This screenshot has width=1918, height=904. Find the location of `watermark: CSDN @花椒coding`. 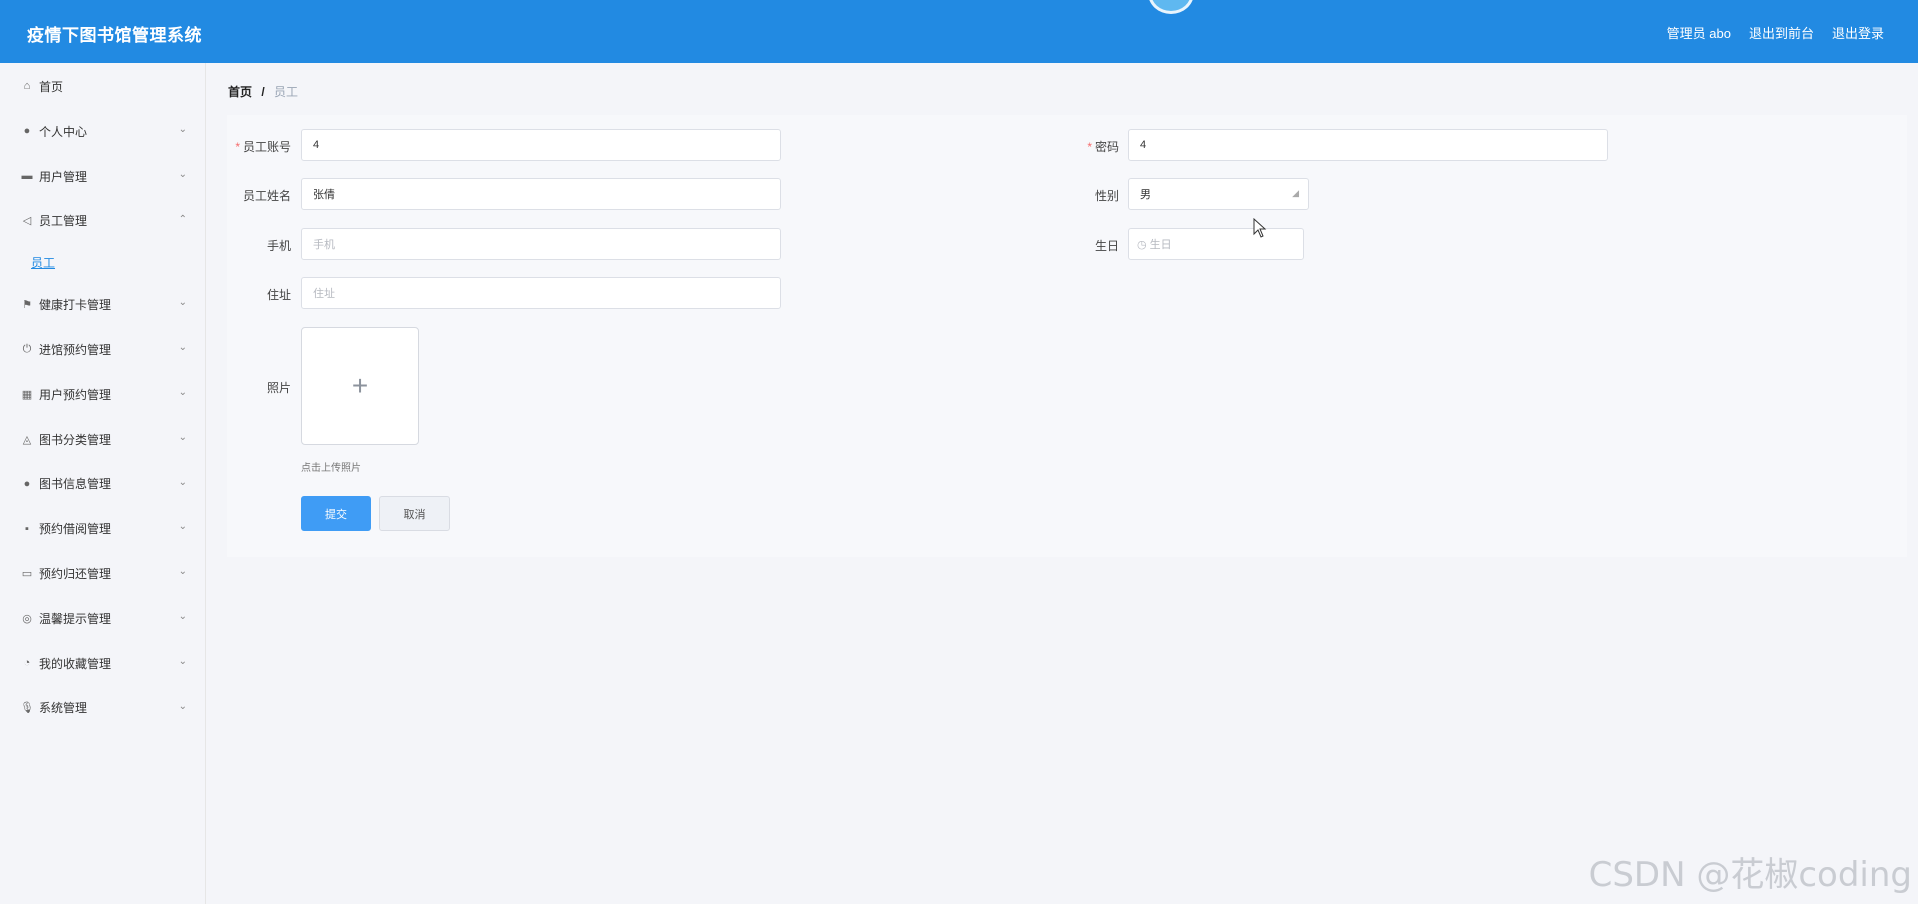

watermark: CSDN @花椒coding is located at coordinates (1750, 875).